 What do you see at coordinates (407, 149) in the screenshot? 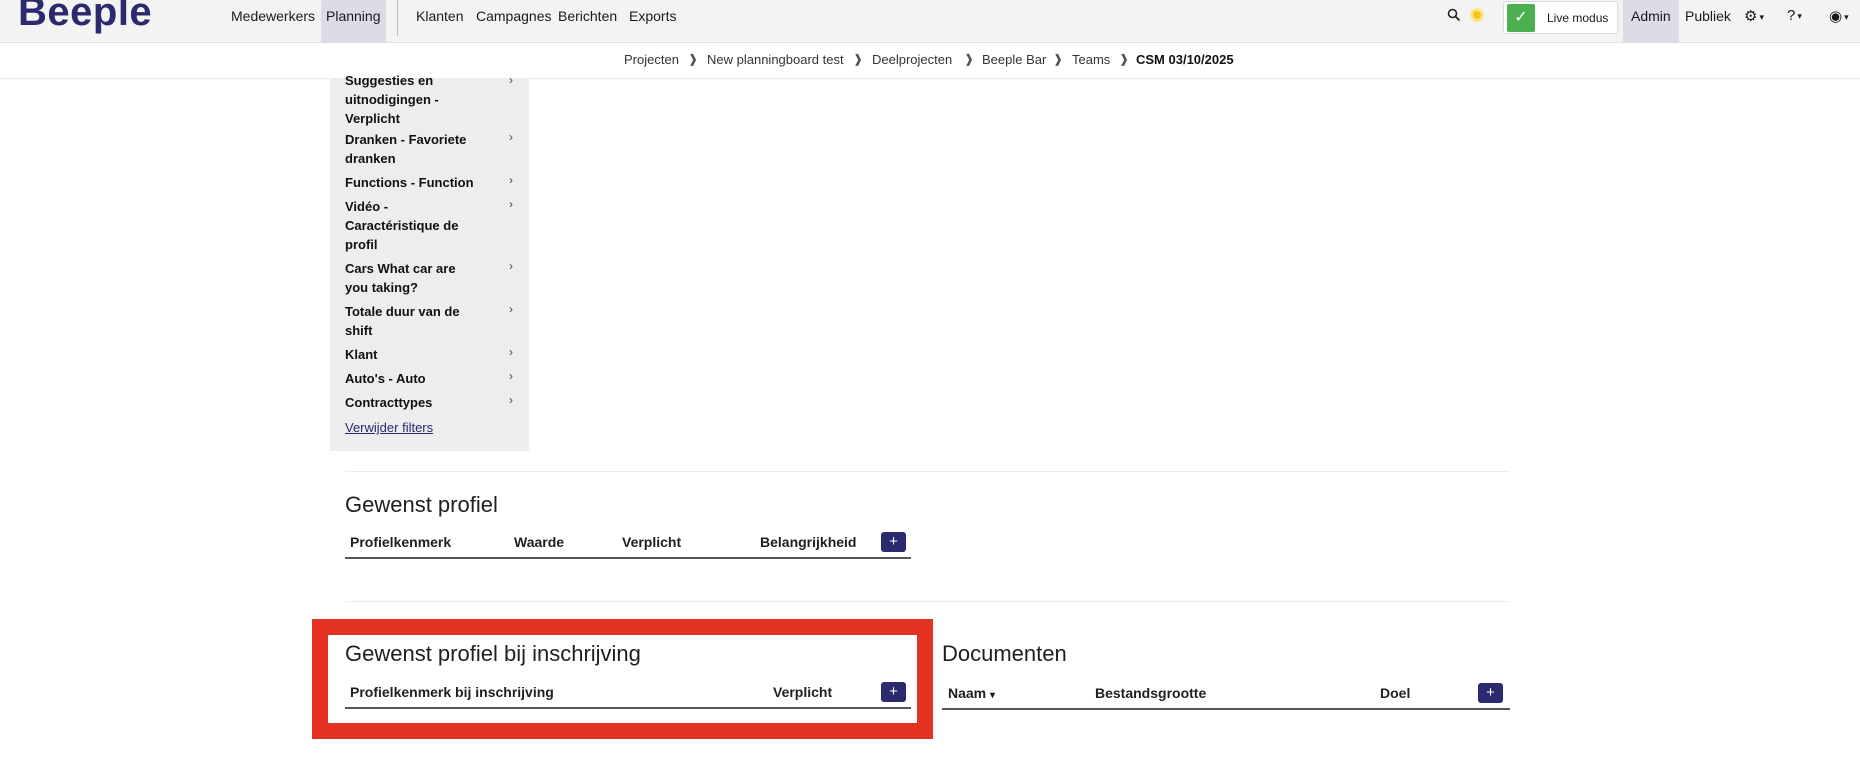
I see `filter-item-dranken: Dranken - Favoriete dranken` at bounding box center [407, 149].